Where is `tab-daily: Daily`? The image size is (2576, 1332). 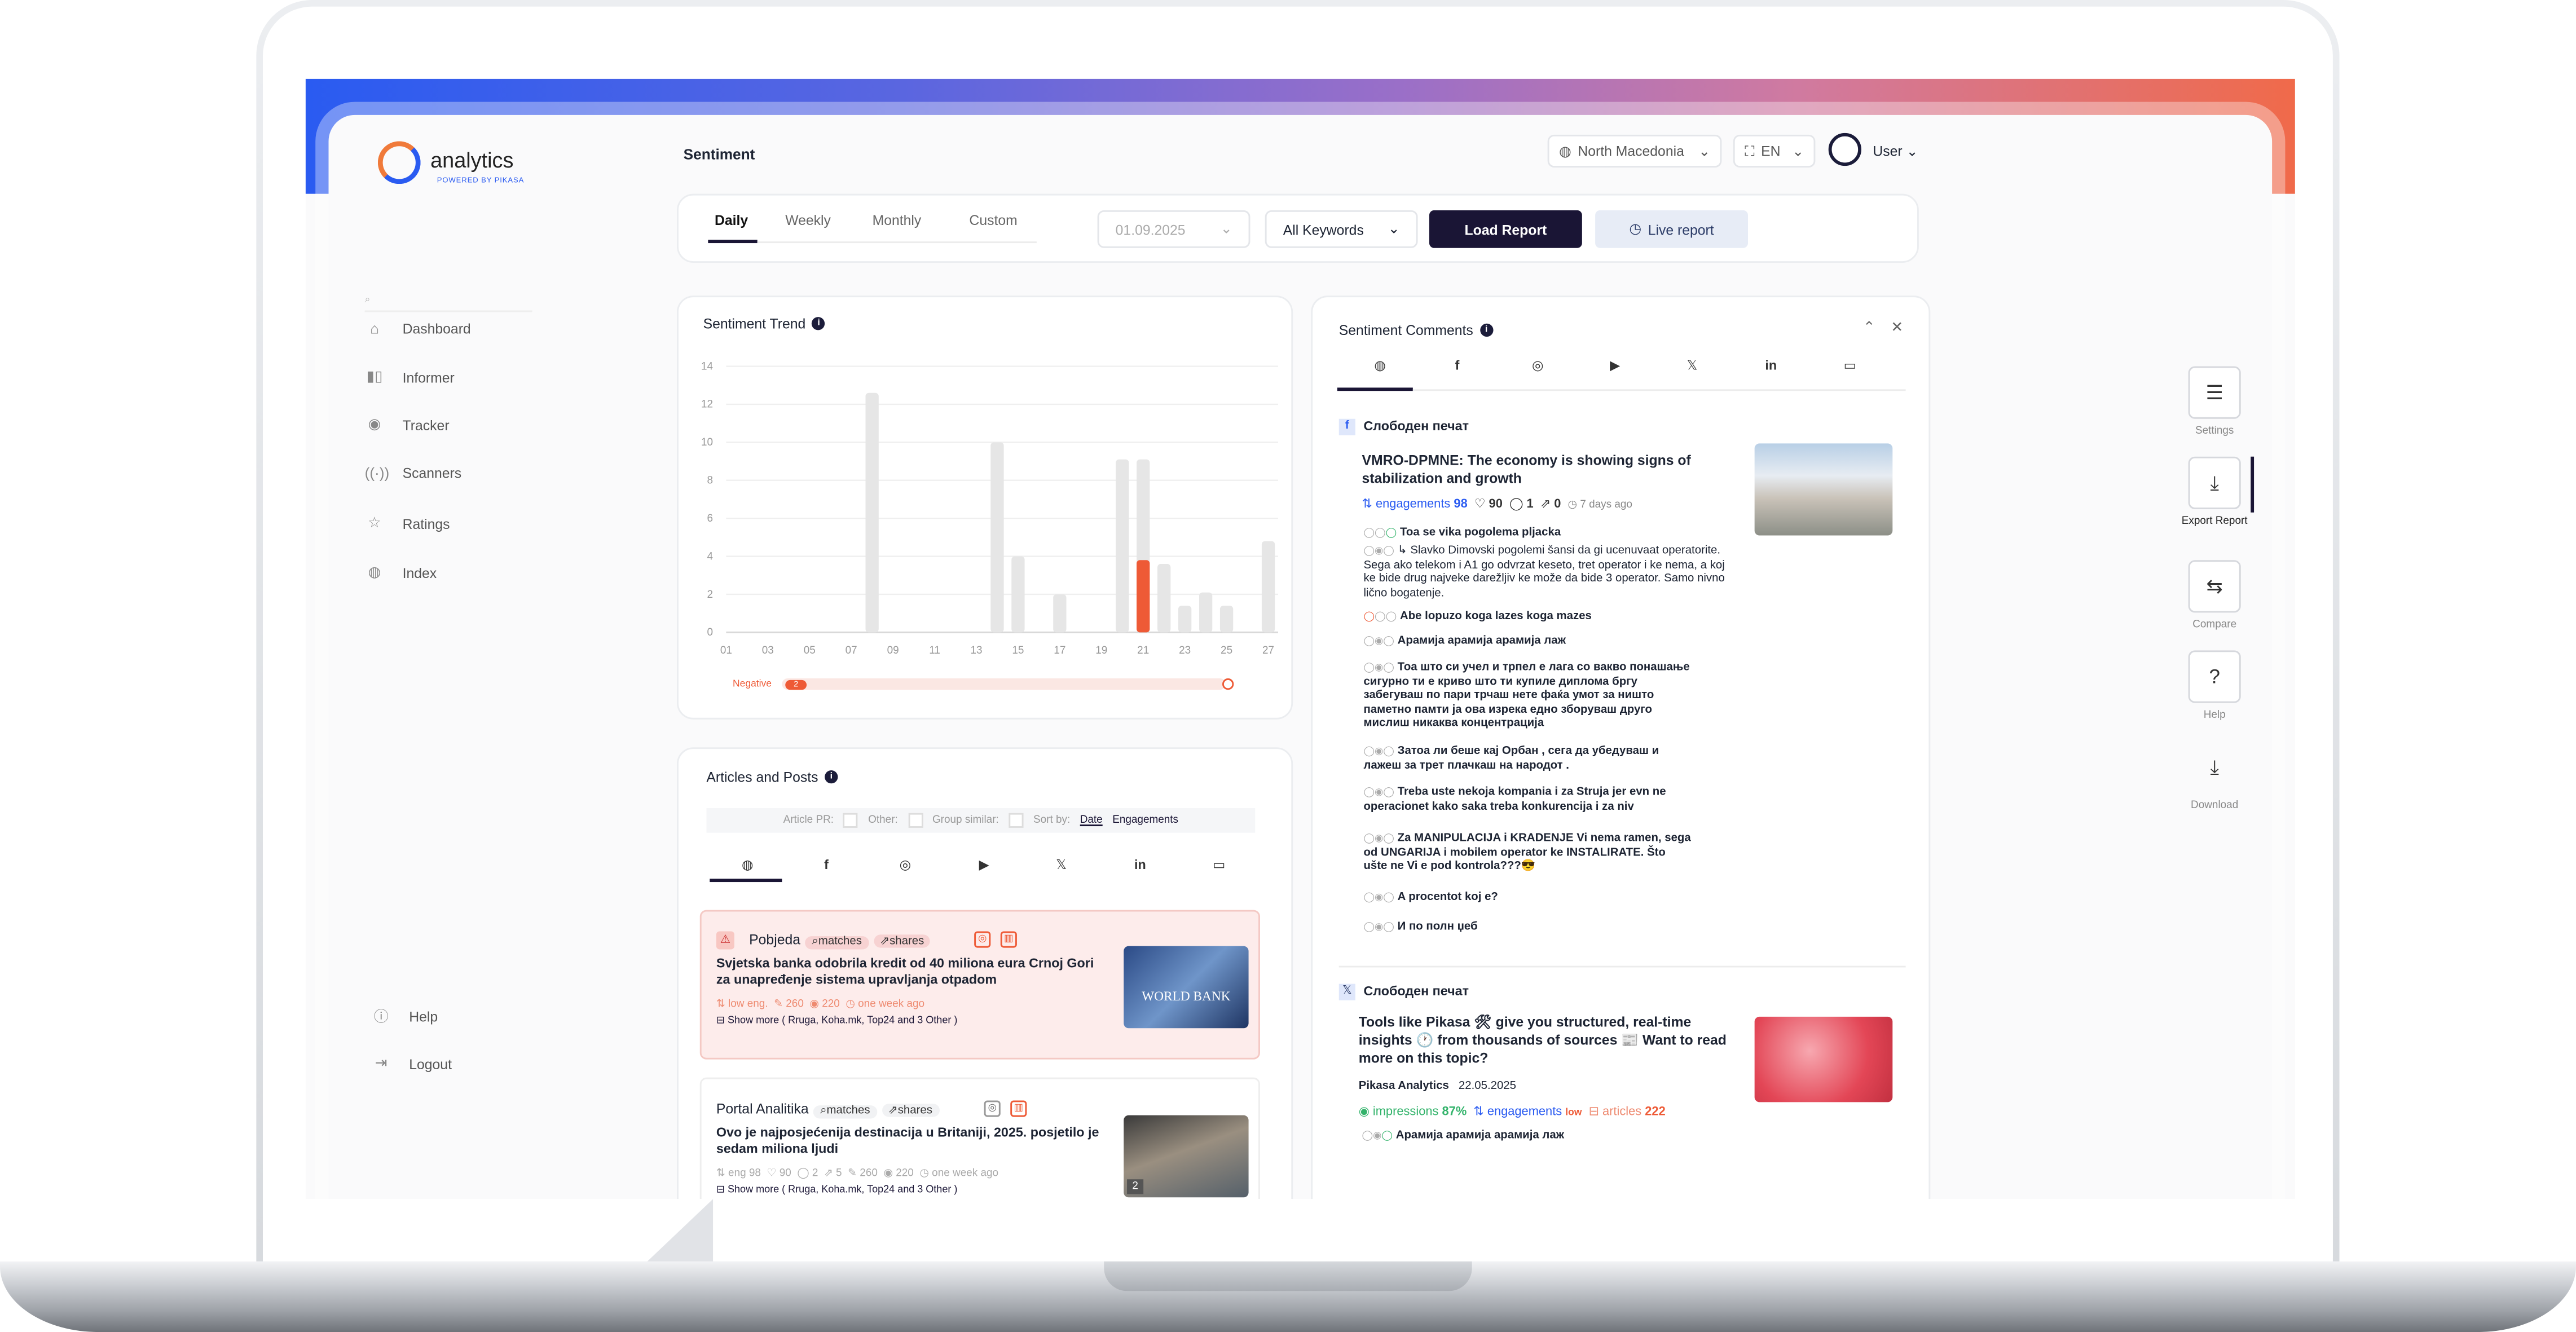 tab-daily: Daily is located at coordinates (731, 220).